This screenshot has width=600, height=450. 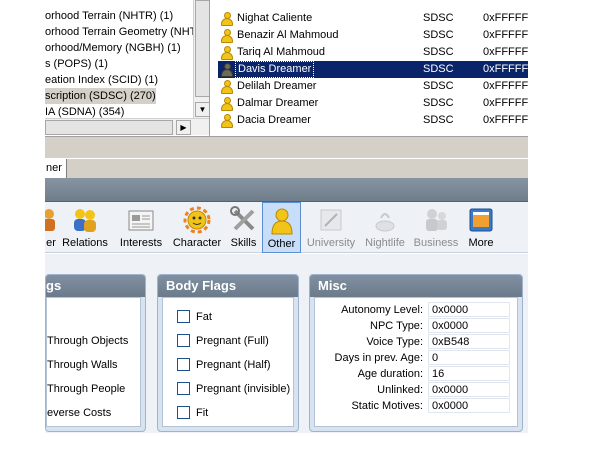 I want to click on body-flag-label: Pregnant (Full), so click(x=232, y=341).